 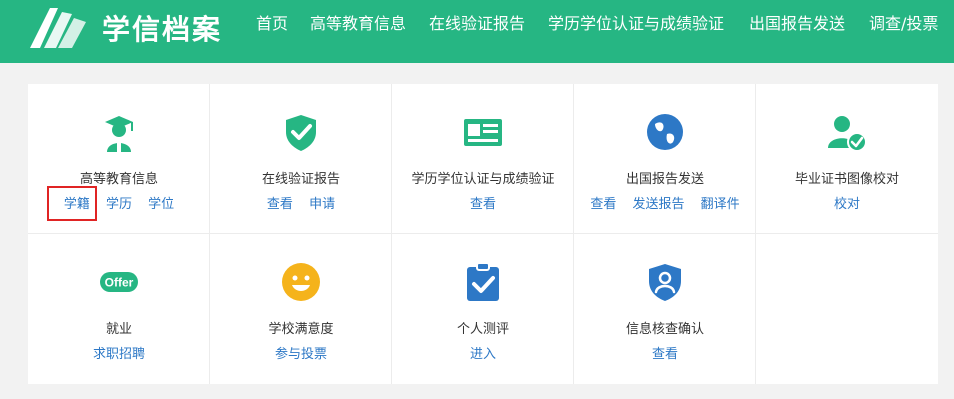 What do you see at coordinates (482, 329) in the screenshot?
I see `card-title: 个人测评` at bounding box center [482, 329].